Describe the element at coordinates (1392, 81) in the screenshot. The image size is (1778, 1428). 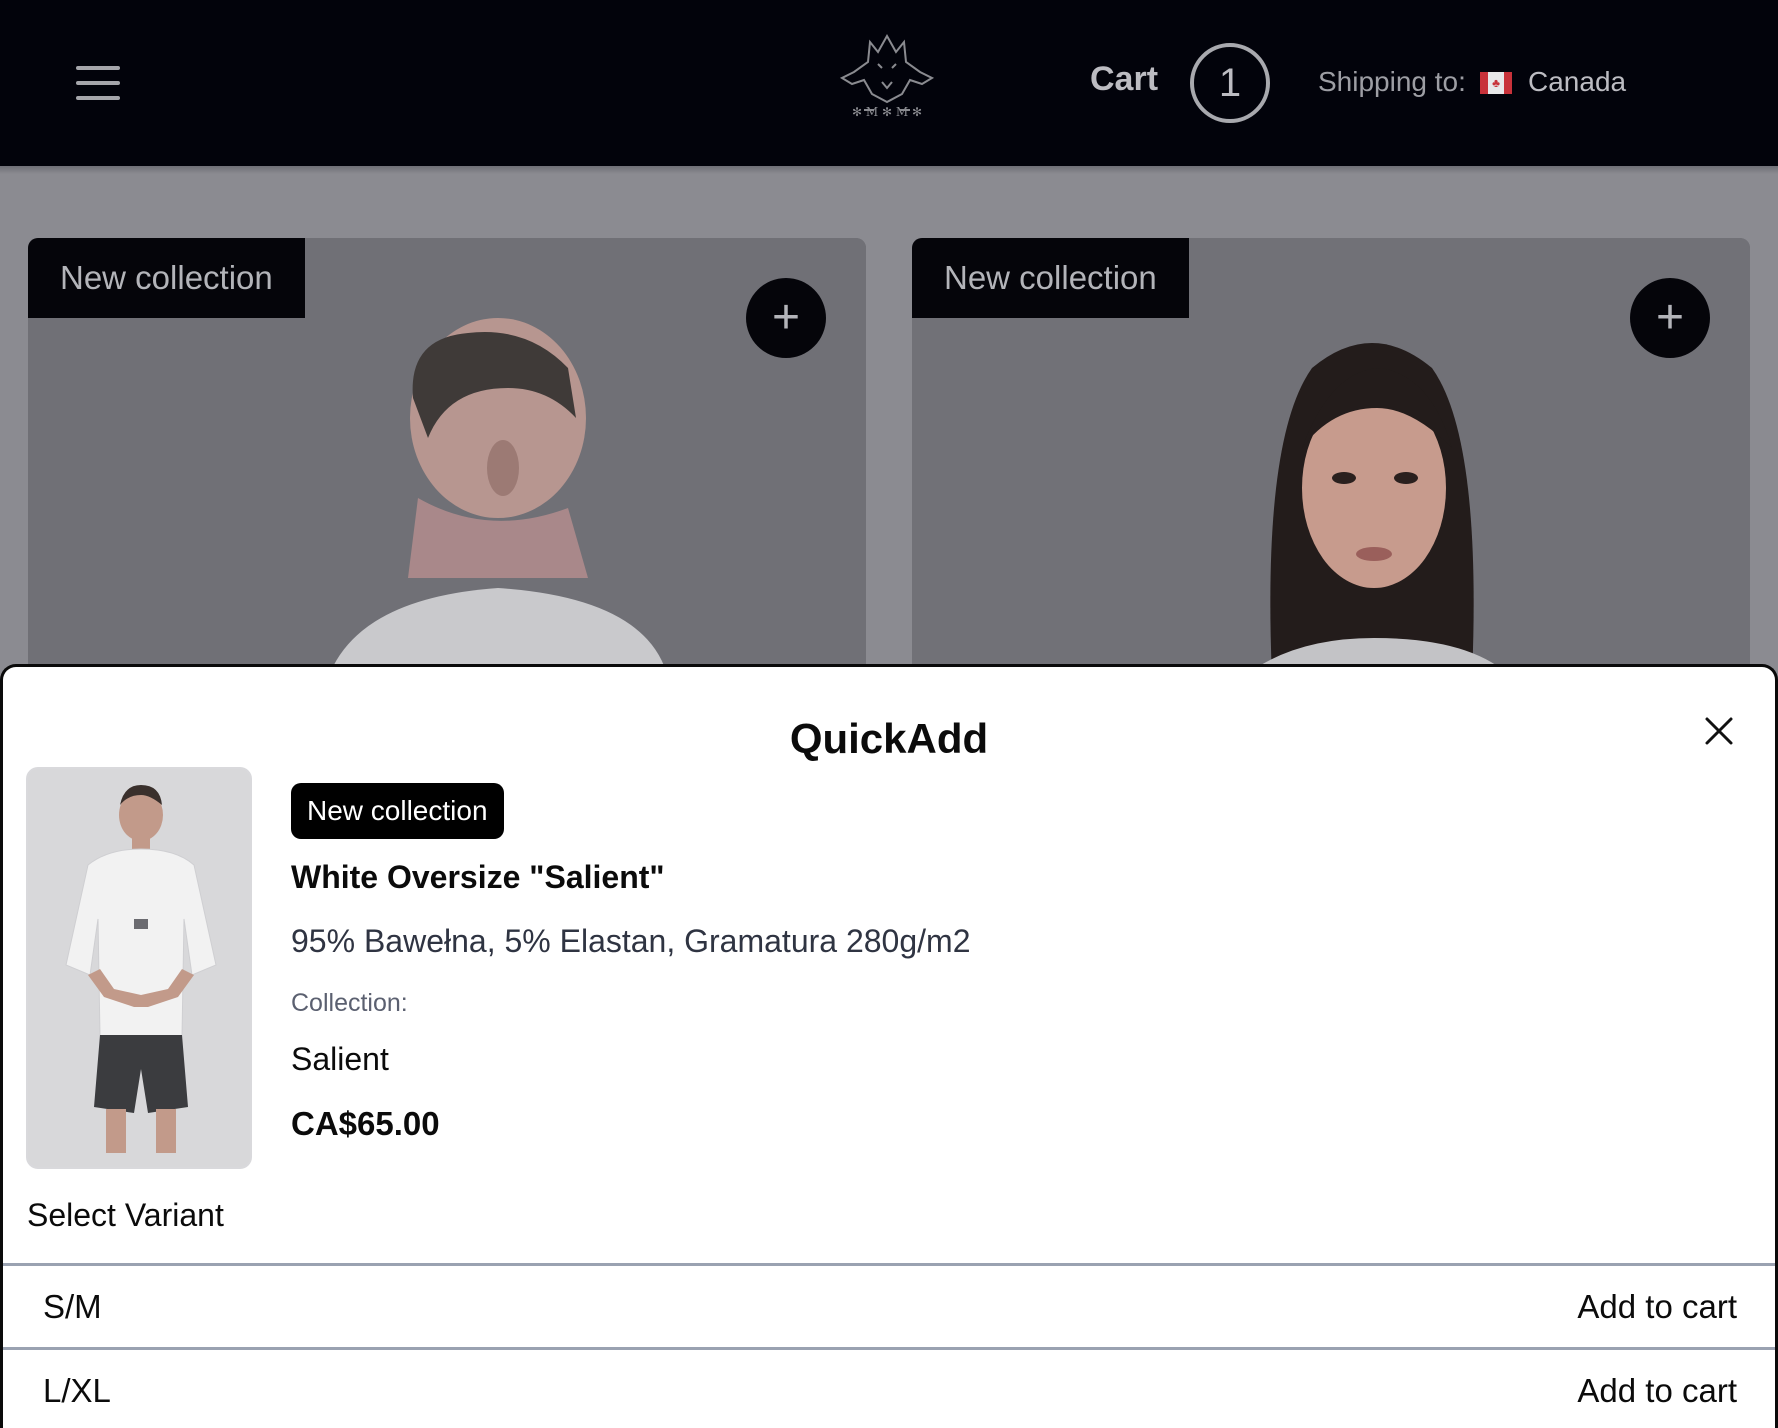
I see `shipping-label: Shipping to:` at that location.